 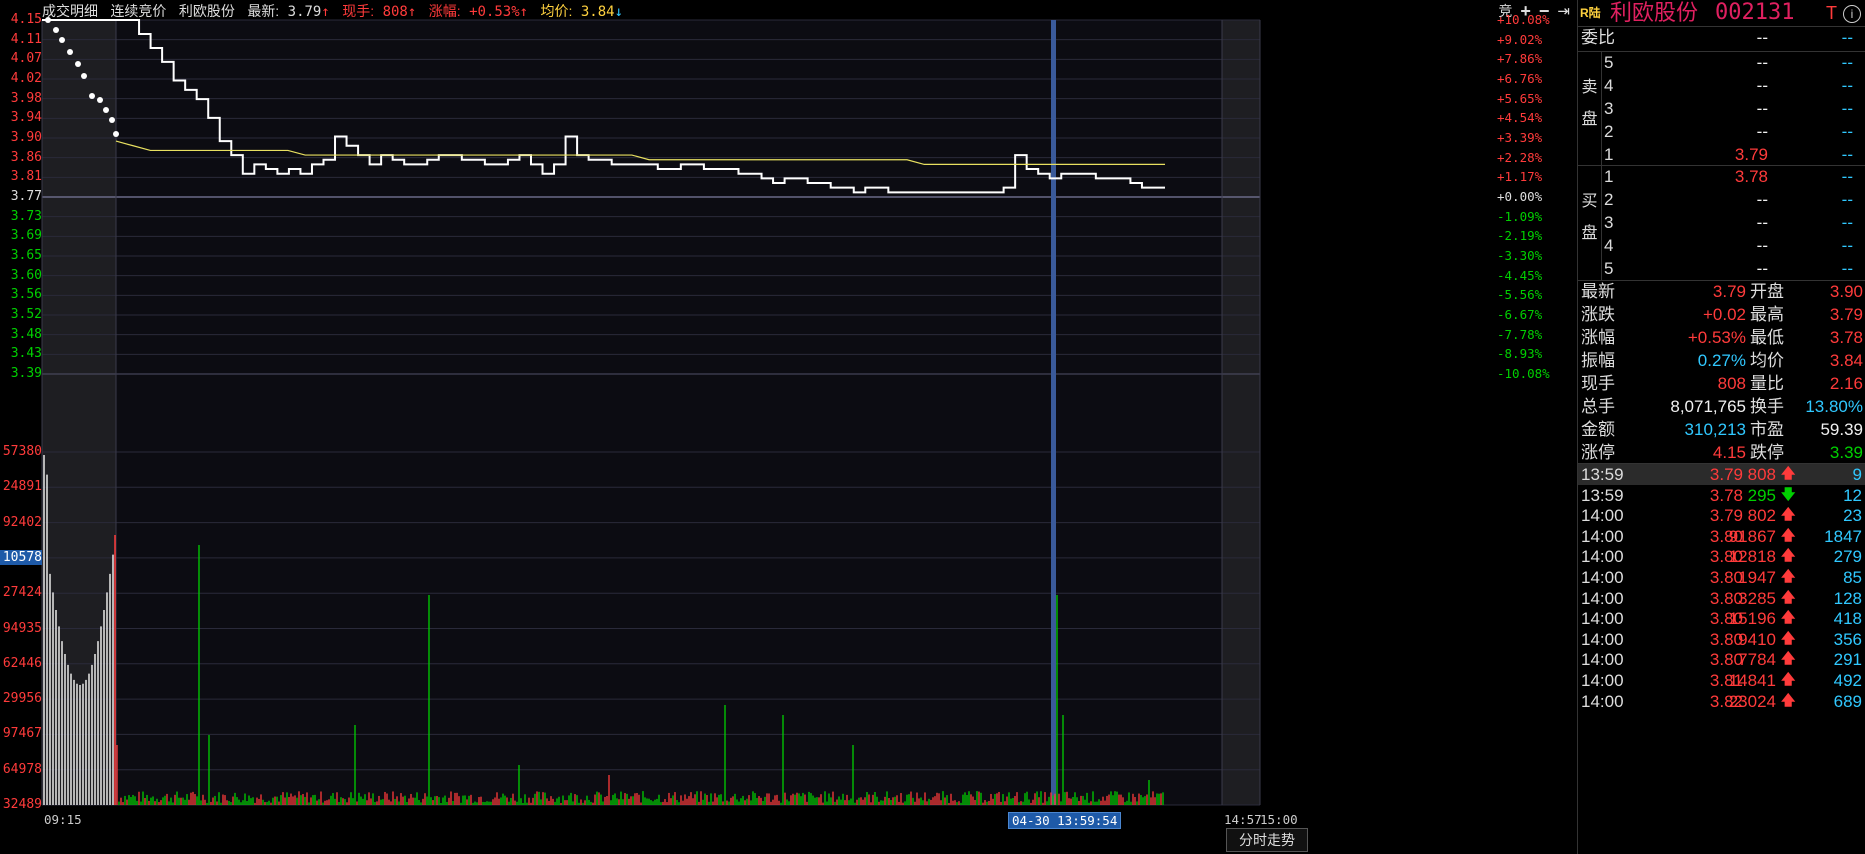 I want to click on up-arrow-icon: ↑, so click(x=412, y=12).